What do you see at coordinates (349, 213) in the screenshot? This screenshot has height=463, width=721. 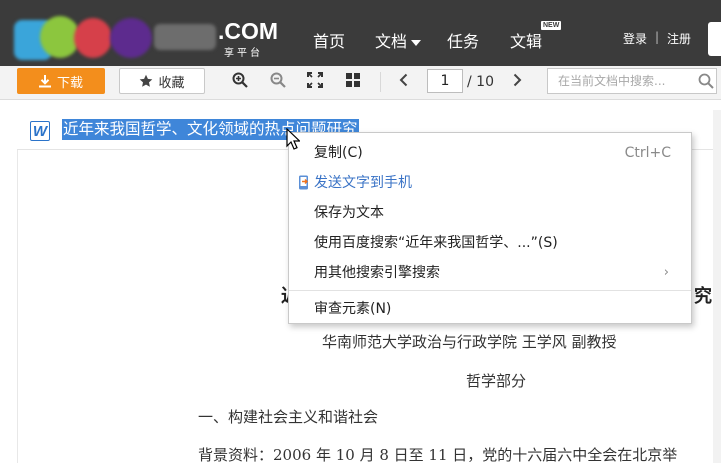 I see `menu-item-label: 保存为文本` at bounding box center [349, 213].